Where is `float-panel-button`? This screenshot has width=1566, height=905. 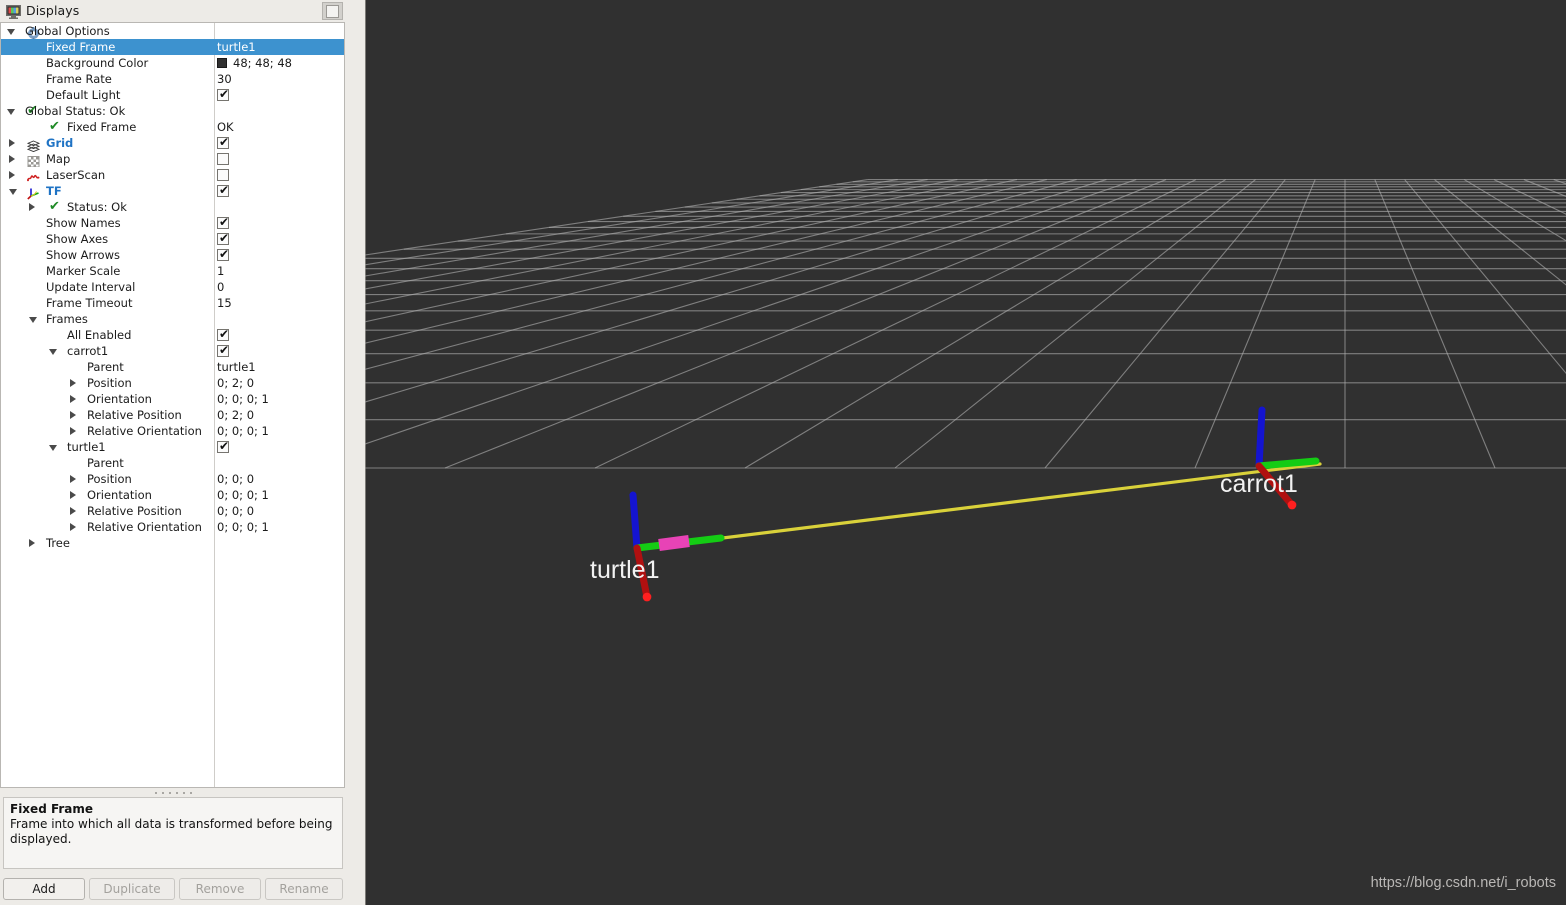 float-panel-button is located at coordinates (332, 11).